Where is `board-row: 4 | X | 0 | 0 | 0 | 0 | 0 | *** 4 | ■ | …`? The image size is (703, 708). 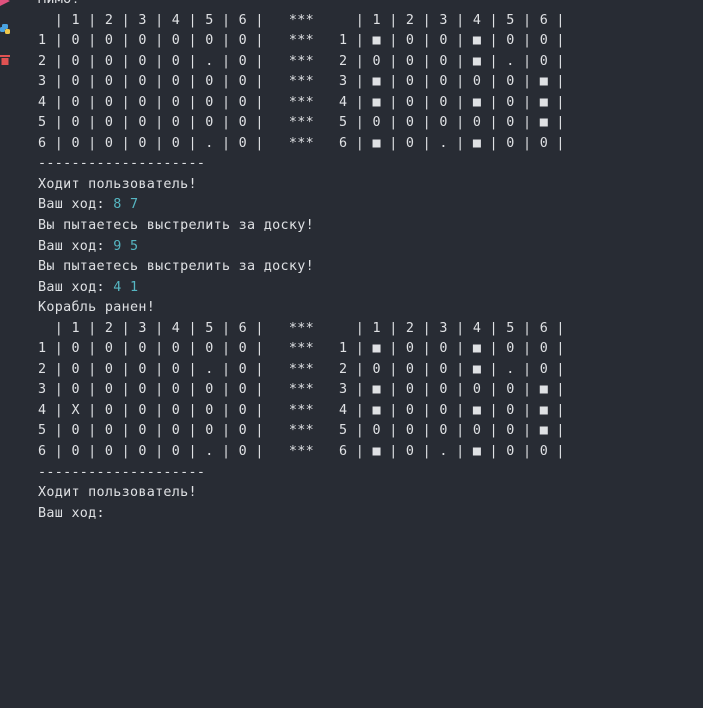 board-row: 4 | X | 0 | 0 | 0 | 0 | 0 | *** 4 | ■ | … is located at coordinates (301, 410).